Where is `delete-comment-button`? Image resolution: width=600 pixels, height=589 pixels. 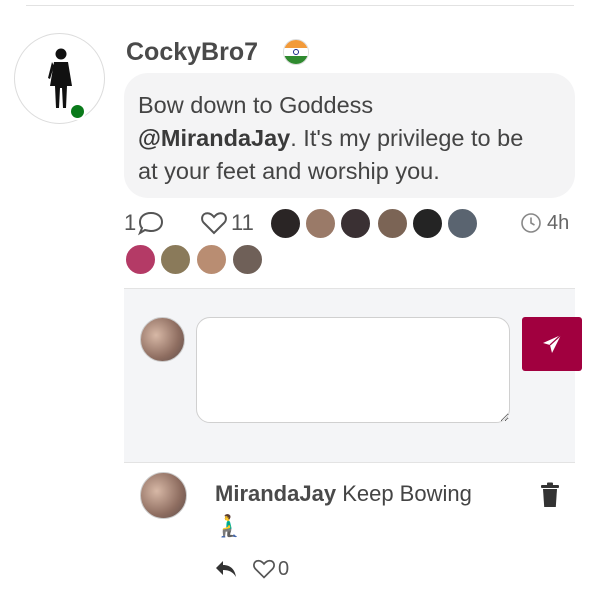 delete-comment-button is located at coordinates (550, 497).